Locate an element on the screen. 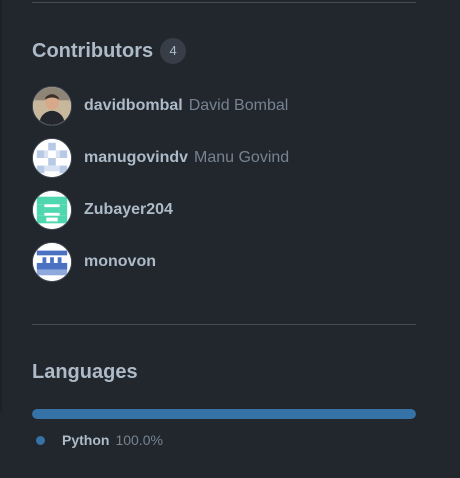 This screenshot has height=478, width=460. divider-middle is located at coordinates (224, 324).